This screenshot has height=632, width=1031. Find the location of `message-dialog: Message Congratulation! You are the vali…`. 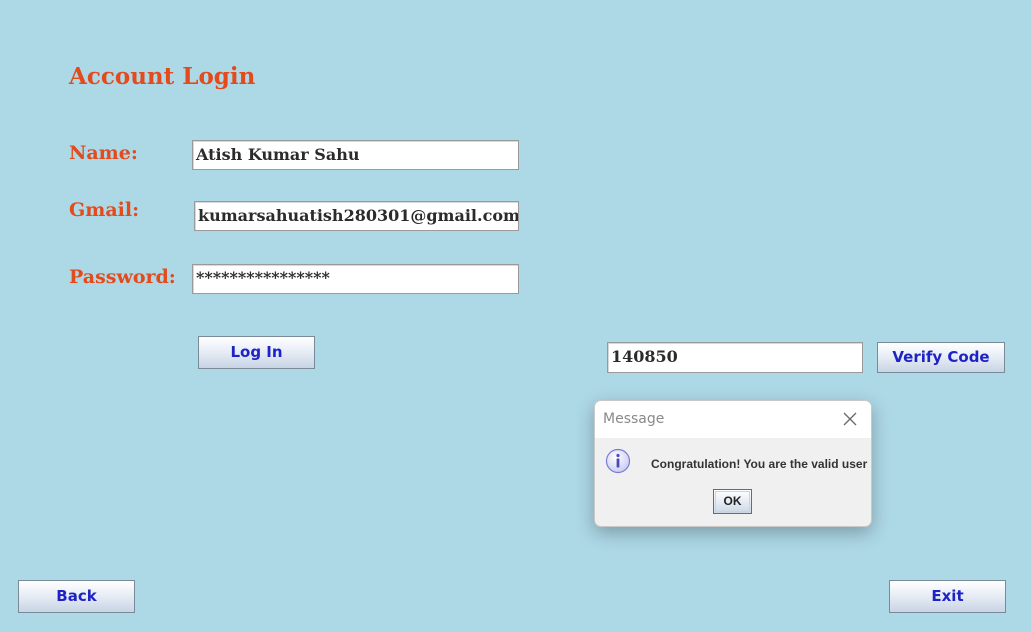

message-dialog: Message Congratulation! You are the vali… is located at coordinates (733, 463).